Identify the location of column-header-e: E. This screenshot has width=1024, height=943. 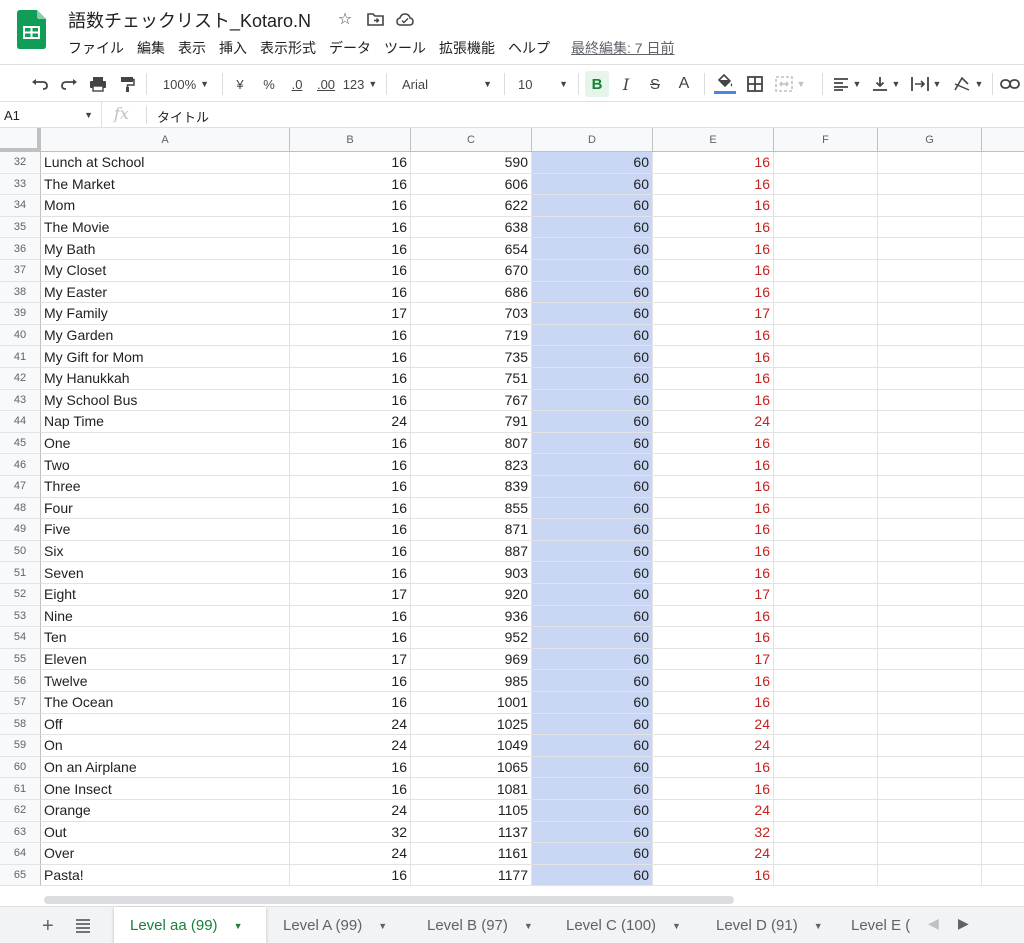
(713, 140).